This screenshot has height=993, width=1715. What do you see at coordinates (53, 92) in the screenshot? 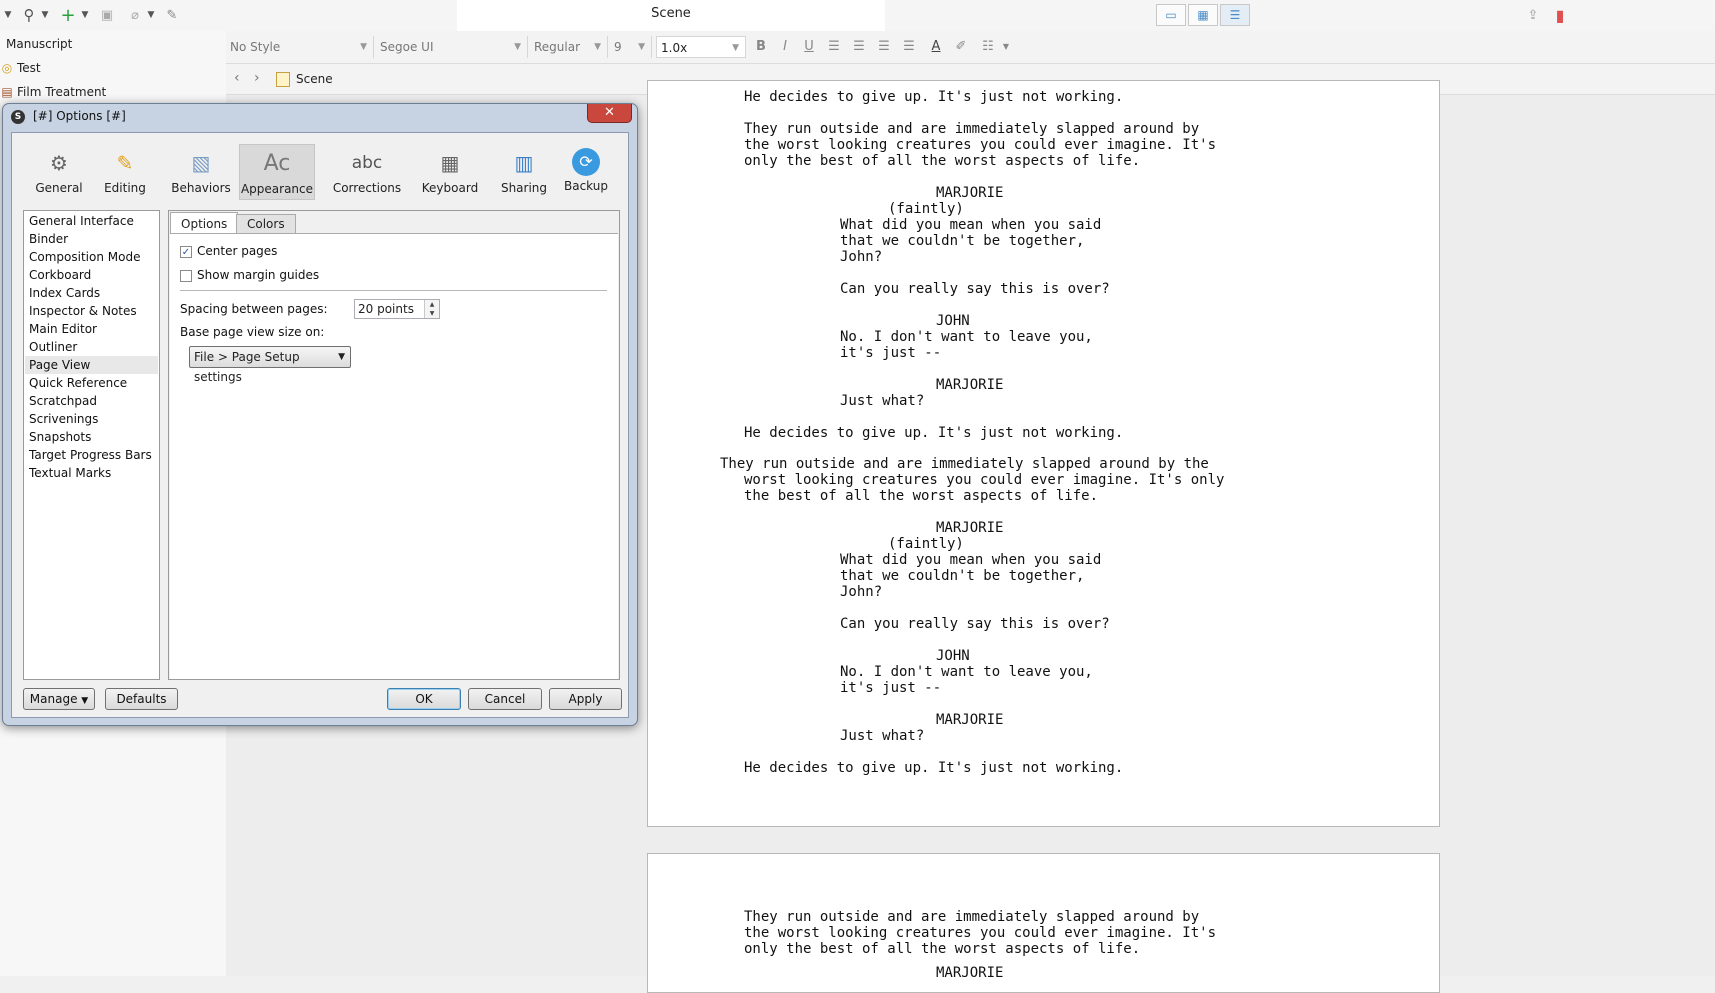
I see `binder-item-film-treatment: ▤ Film Treatment` at bounding box center [53, 92].